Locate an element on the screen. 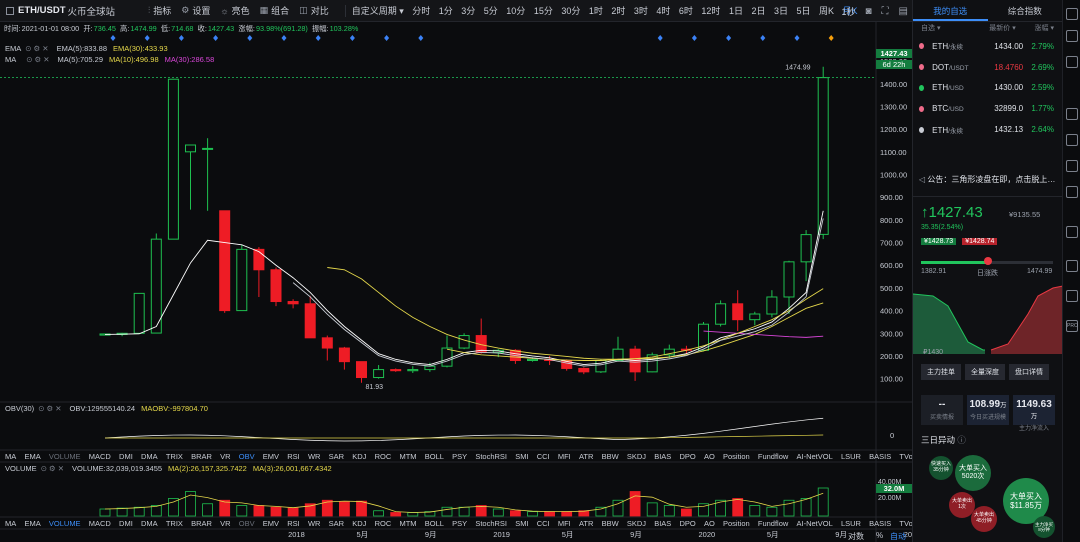 The height and width of the screenshot is (542, 1080). auto-scale-toggle: 自动 is located at coordinates (898, 536).